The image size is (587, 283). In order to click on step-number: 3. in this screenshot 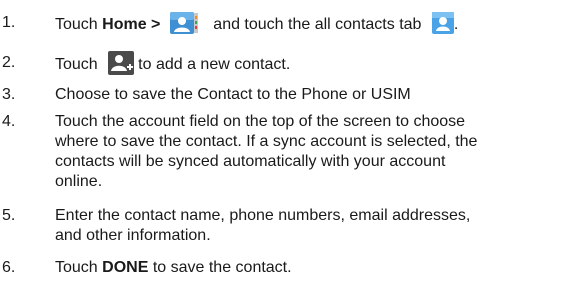, I will do `click(9, 94)`.